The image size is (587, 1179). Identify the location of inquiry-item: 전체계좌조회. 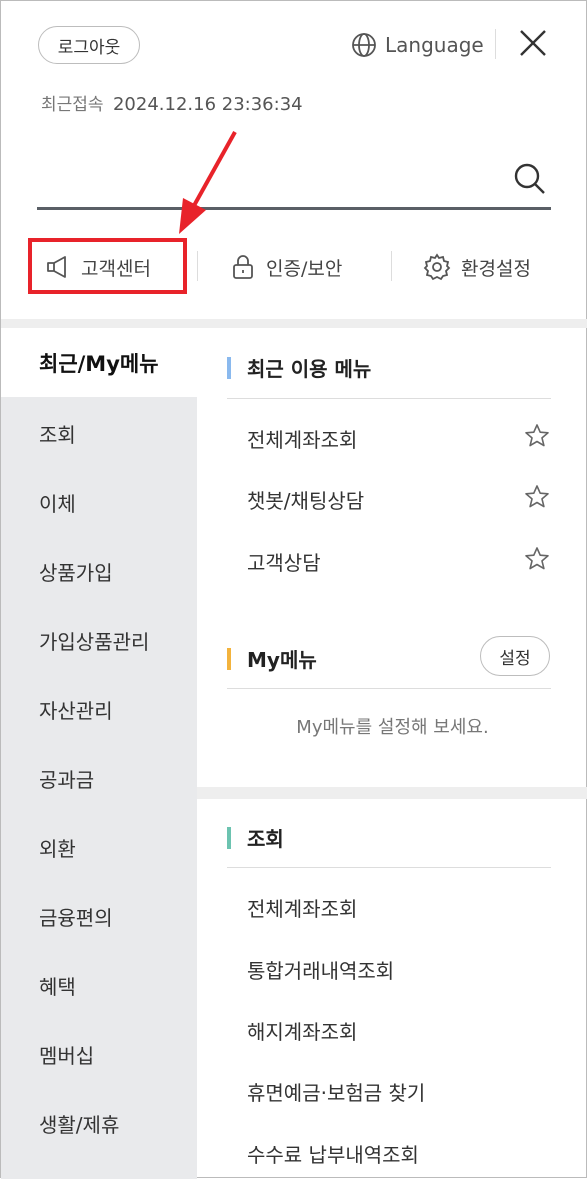
(302, 907).